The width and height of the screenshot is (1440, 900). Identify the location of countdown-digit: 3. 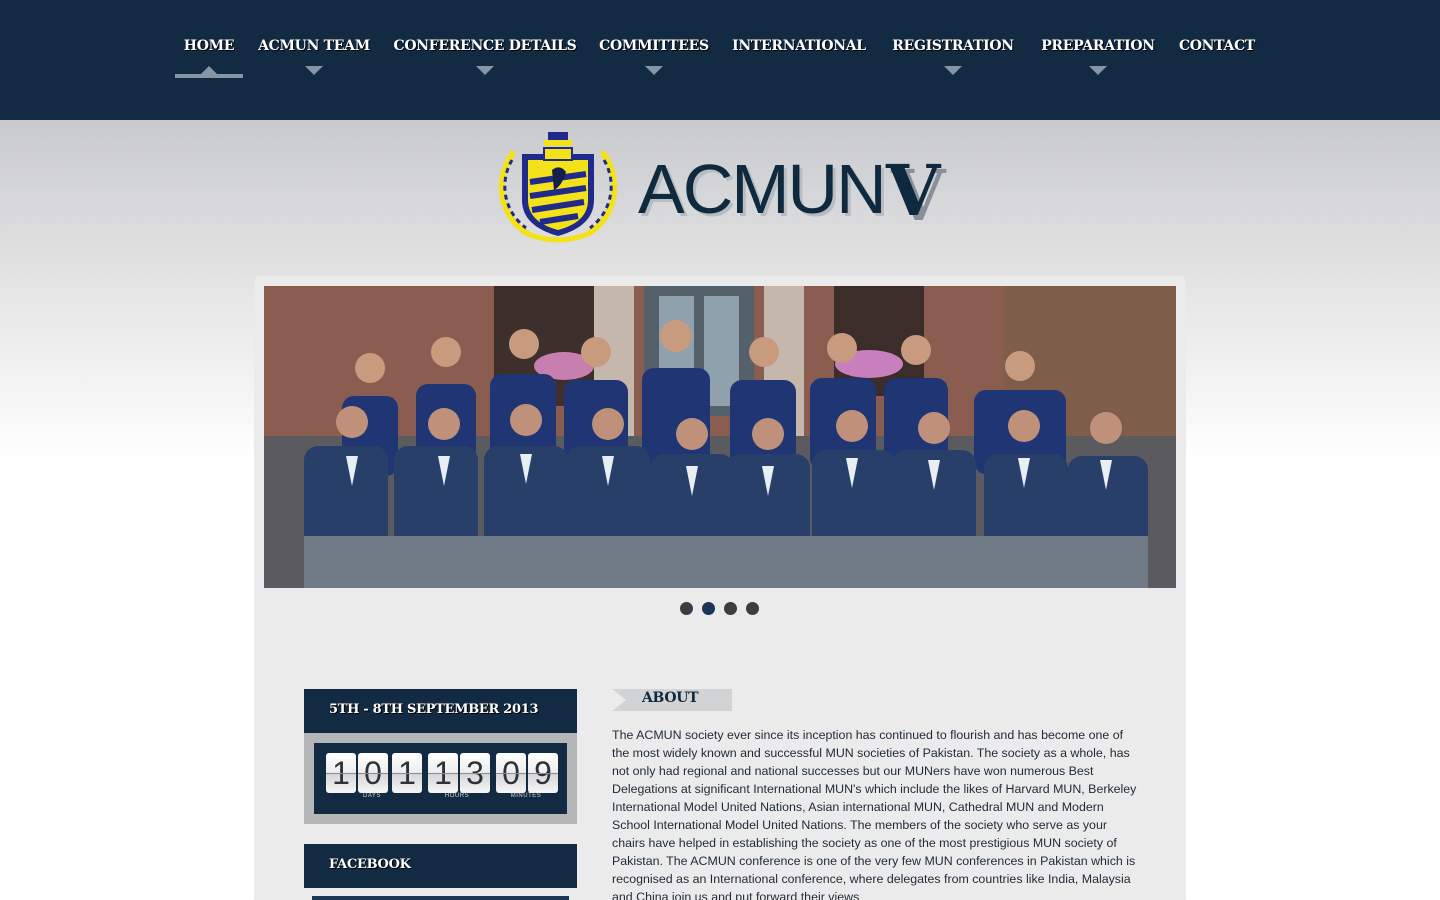
(475, 773).